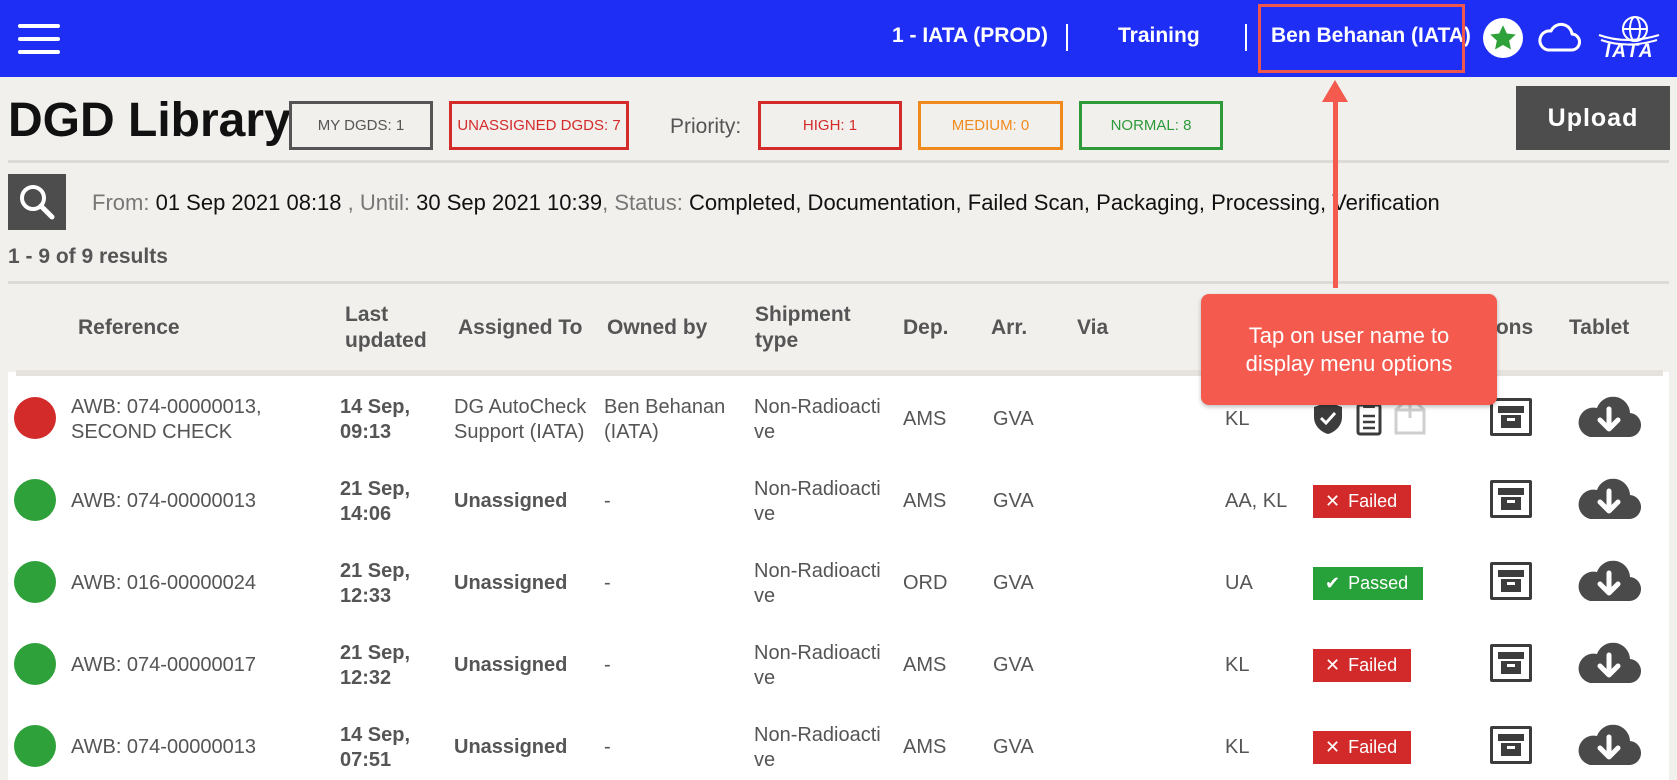 This screenshot has width=1677, height=780. I want to click on results-count: 1 - 9 of 9 results, so click(88, 256).